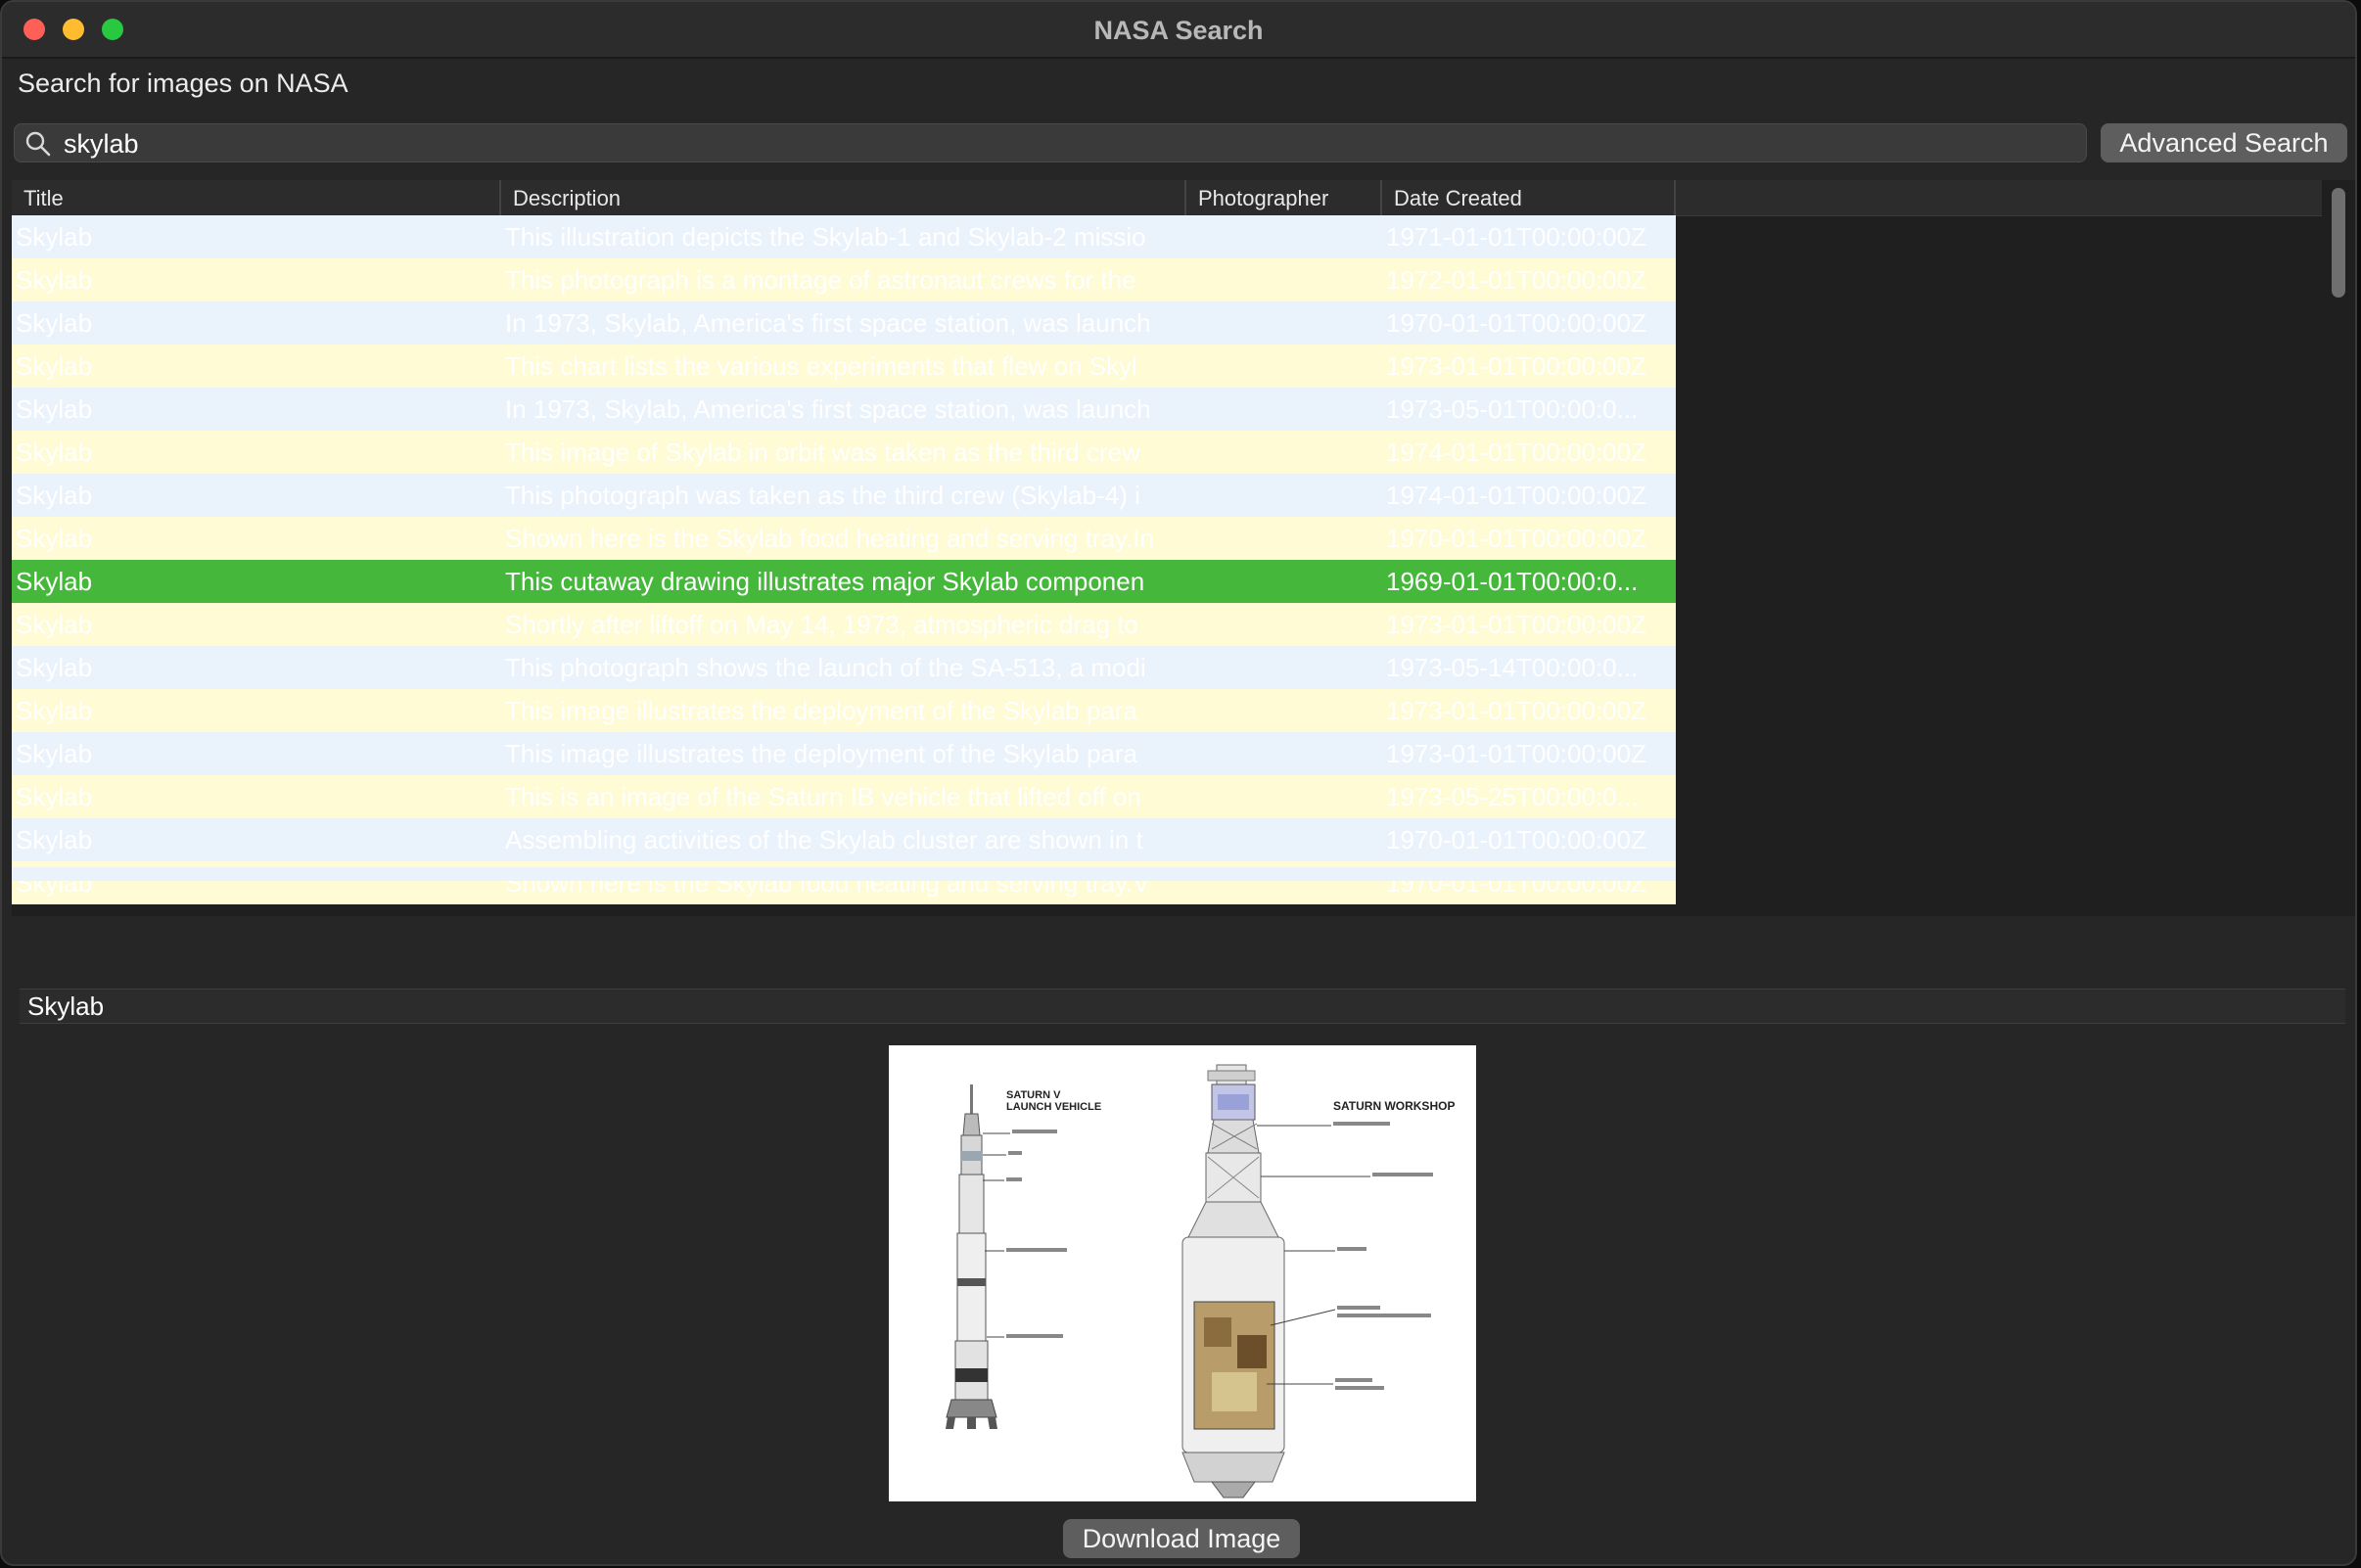 This screenshot has height=1568, width=2361. What do you see at coordinates (1233, 1281) in the screenshot?
I see `saturn-workshop` at bounding box center [1233, 1281].